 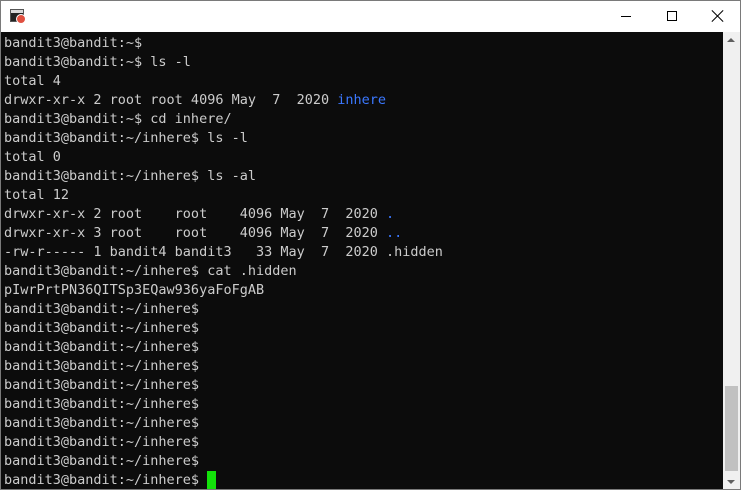 I want to click on terminal-line: bandit3@bandit:~$ cd inhere/, so click(x=223, y=119).